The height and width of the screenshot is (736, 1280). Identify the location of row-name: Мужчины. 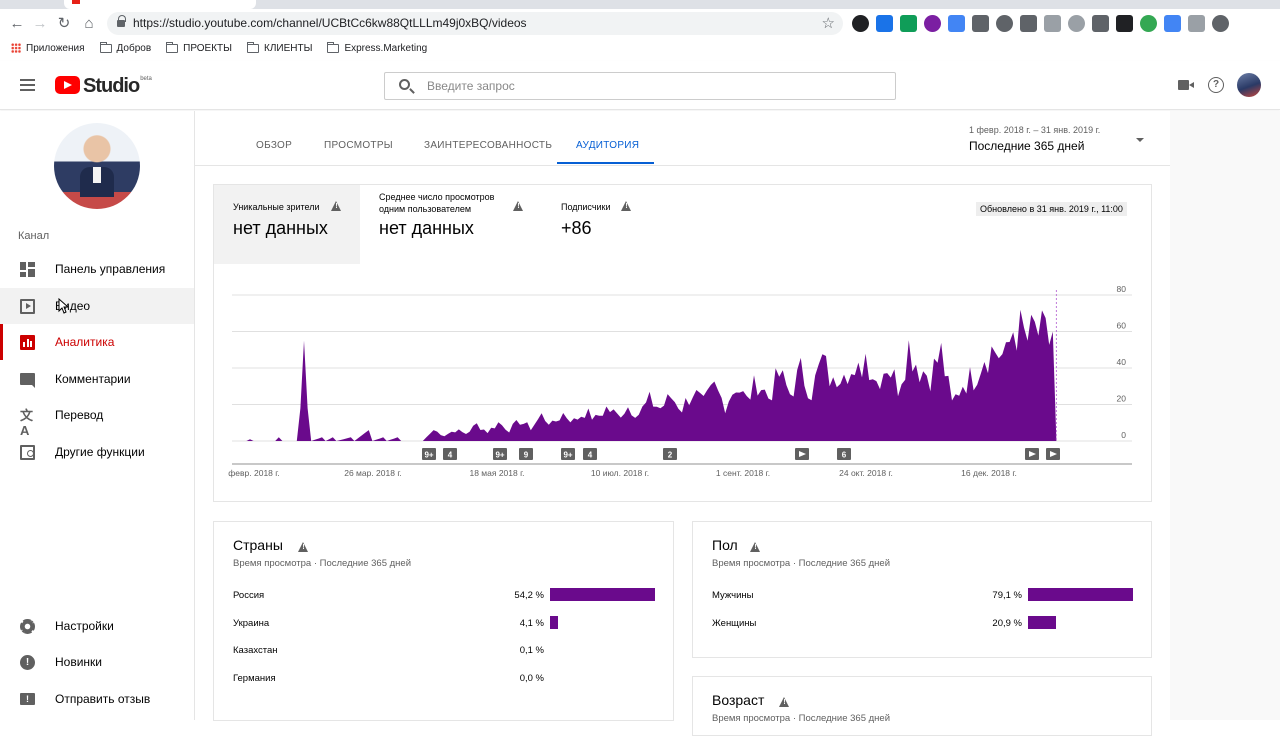
(733, 595).